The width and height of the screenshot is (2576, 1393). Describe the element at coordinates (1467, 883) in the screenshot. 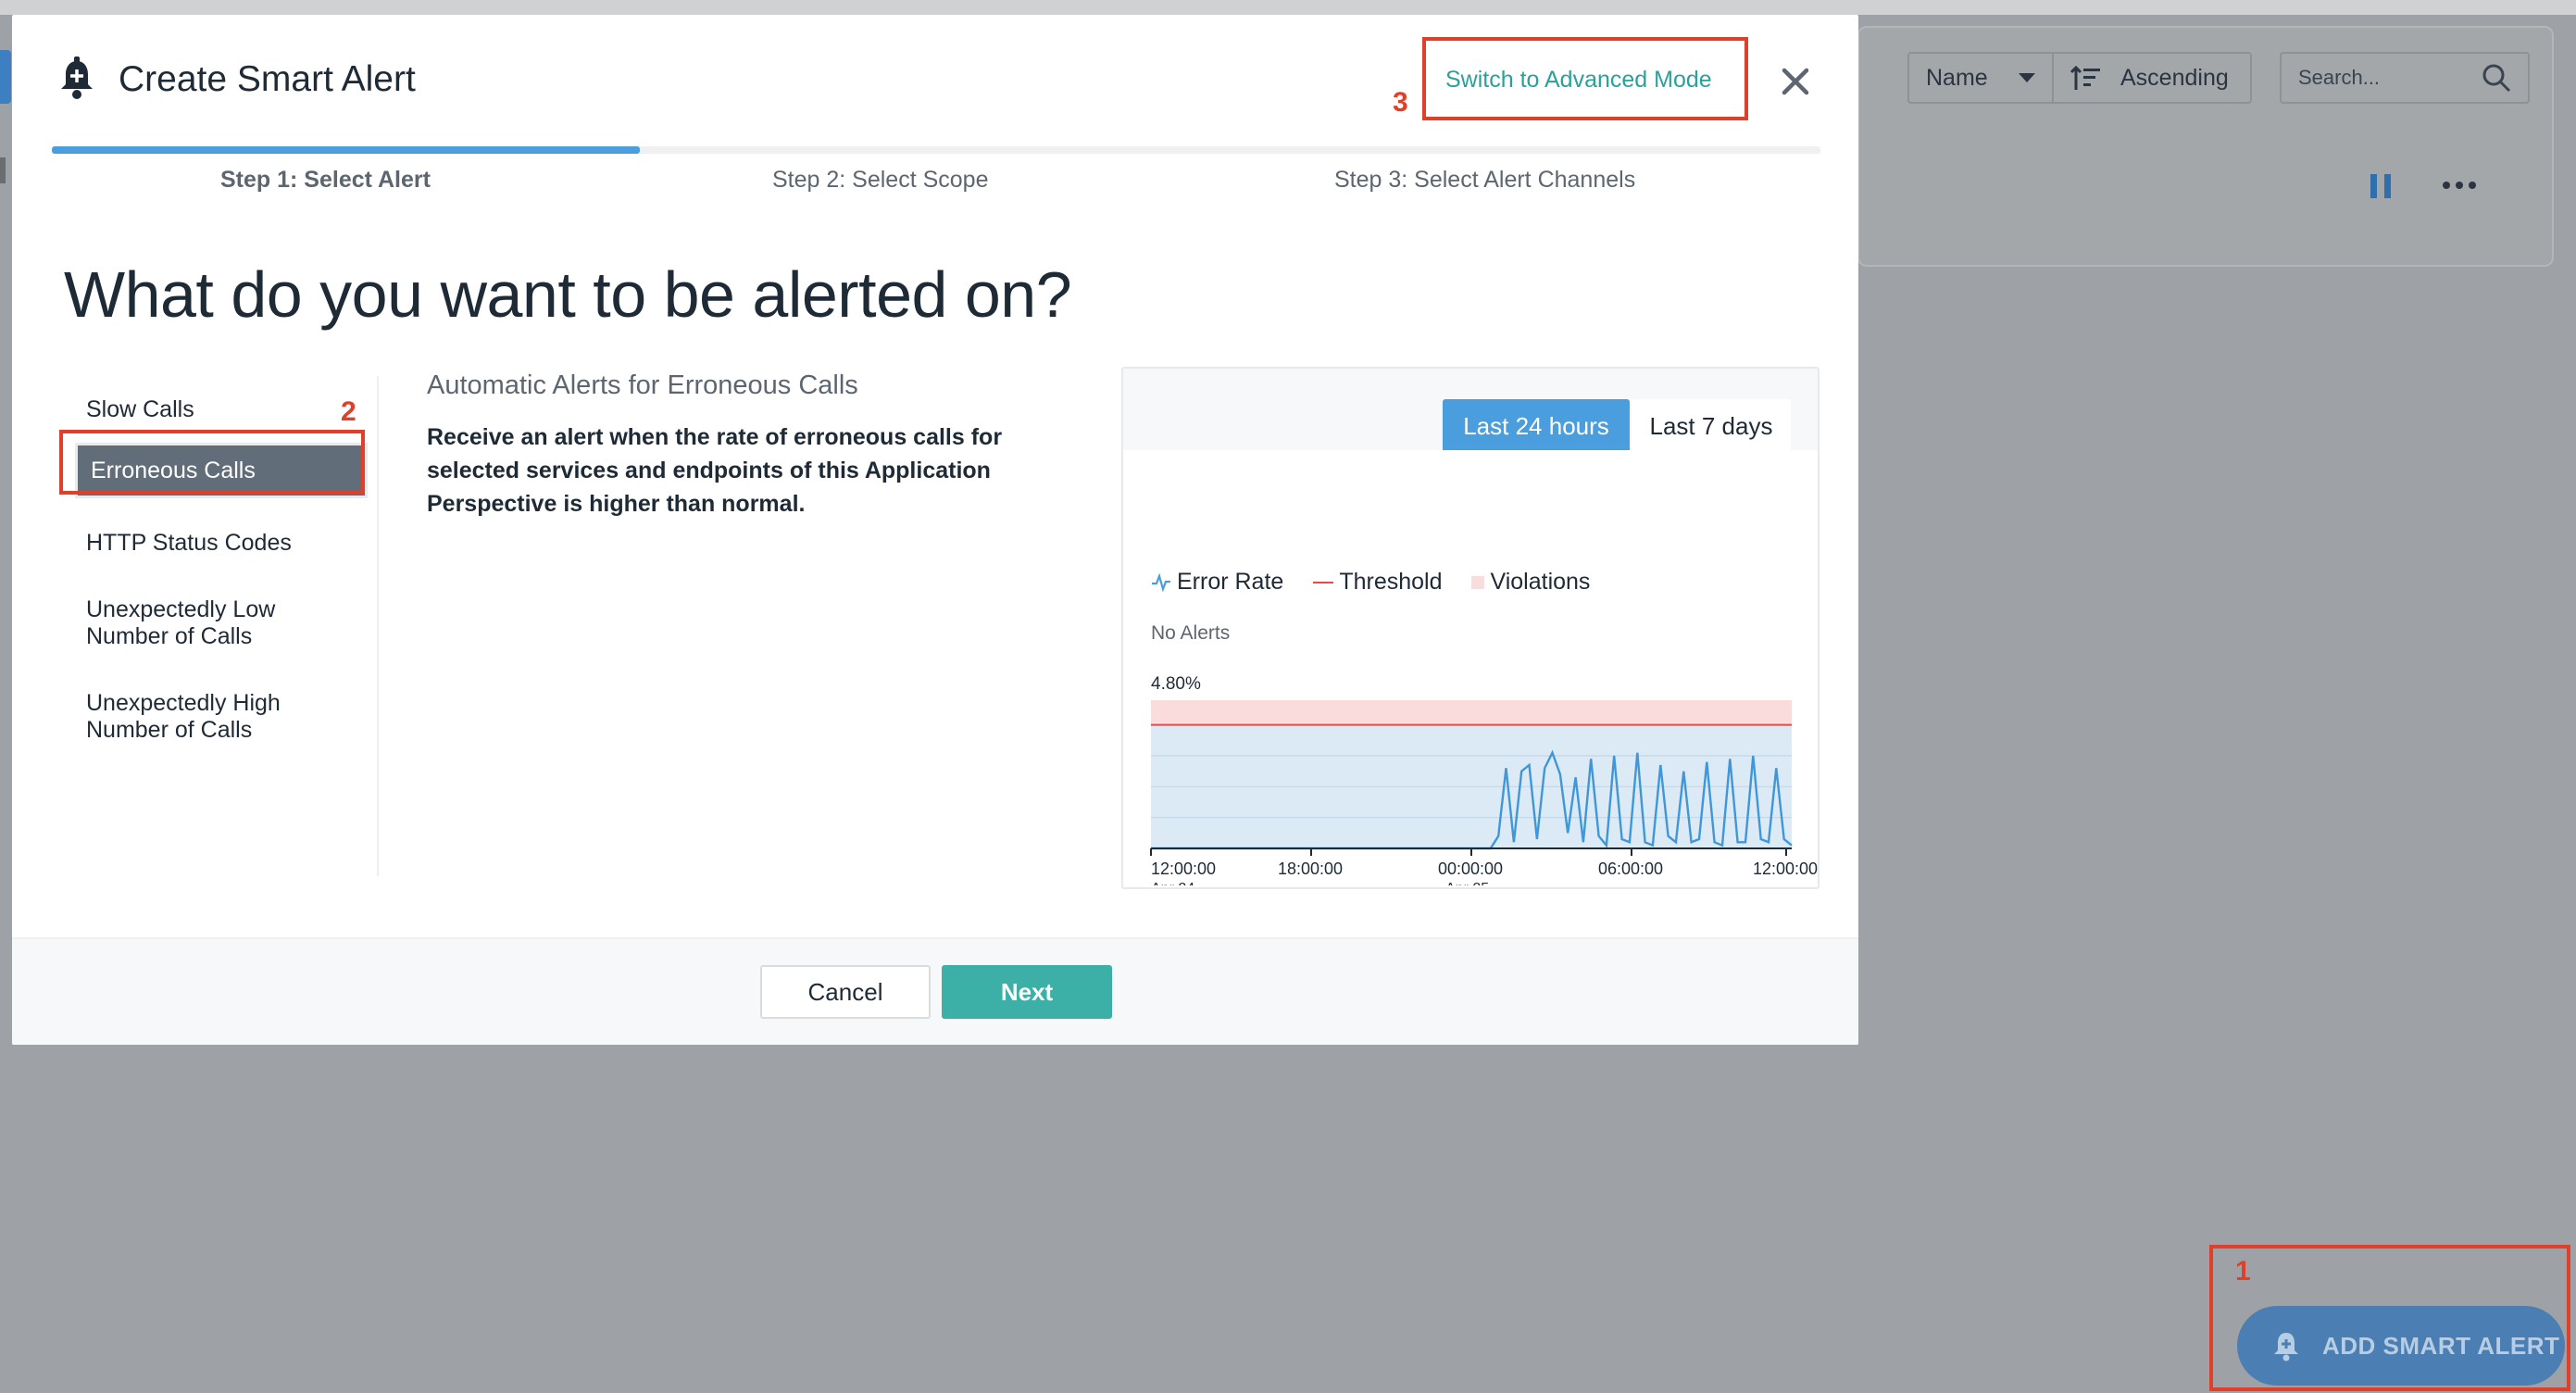

I see `x-tick-date-3: Apr 25` at that location.